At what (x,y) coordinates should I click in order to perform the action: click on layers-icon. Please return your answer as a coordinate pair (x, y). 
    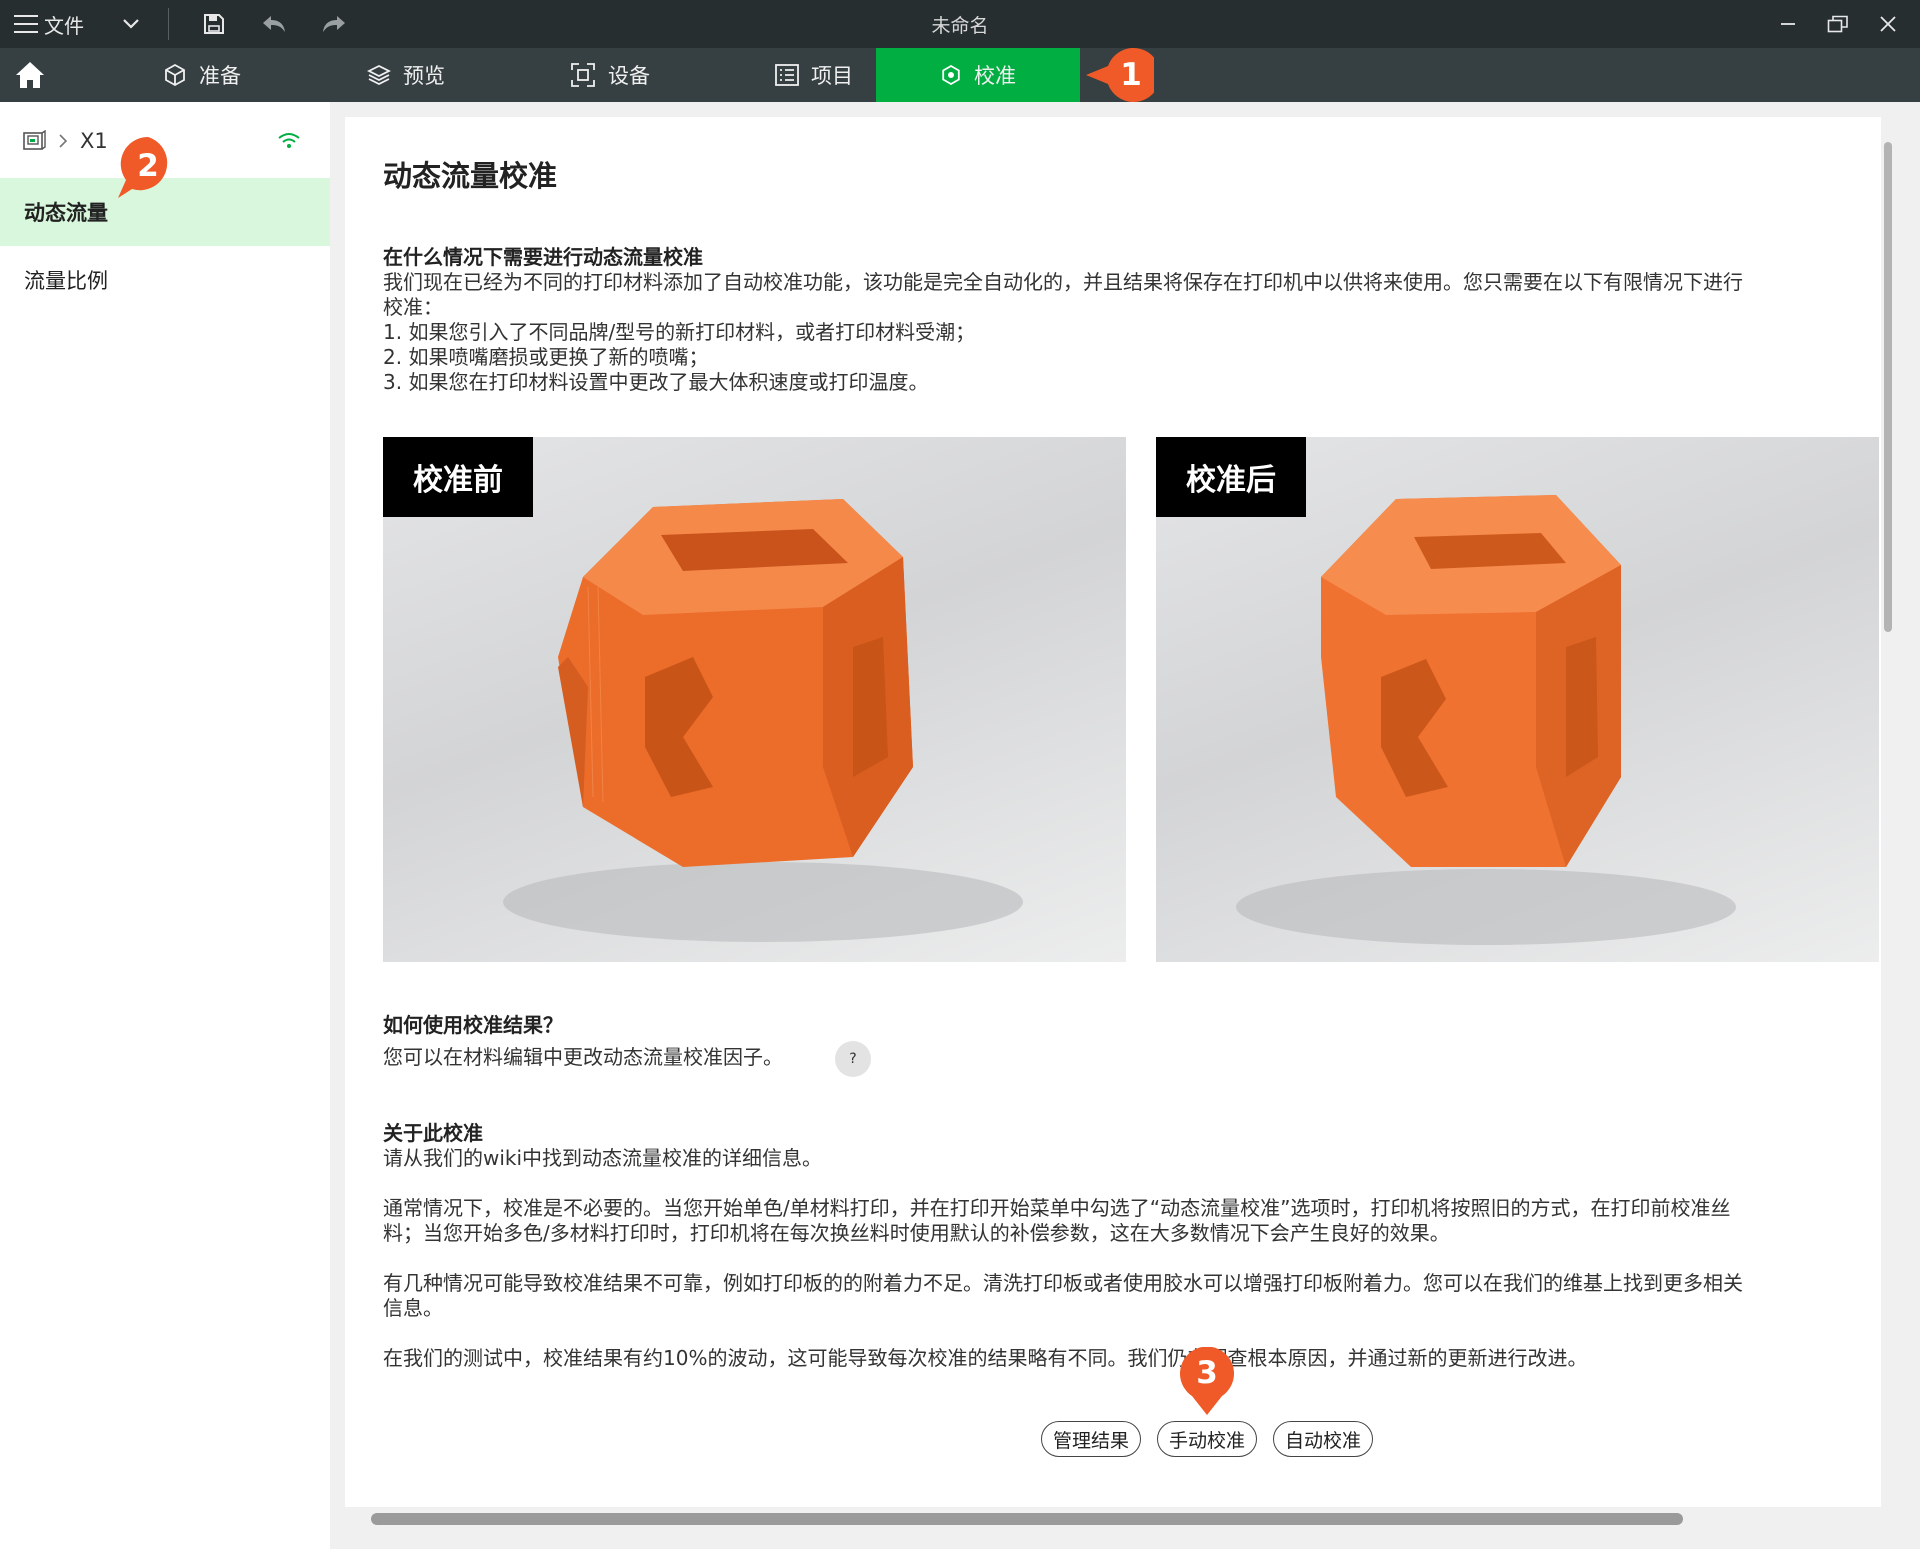
    Looking at the image, I should click on (379, 75).